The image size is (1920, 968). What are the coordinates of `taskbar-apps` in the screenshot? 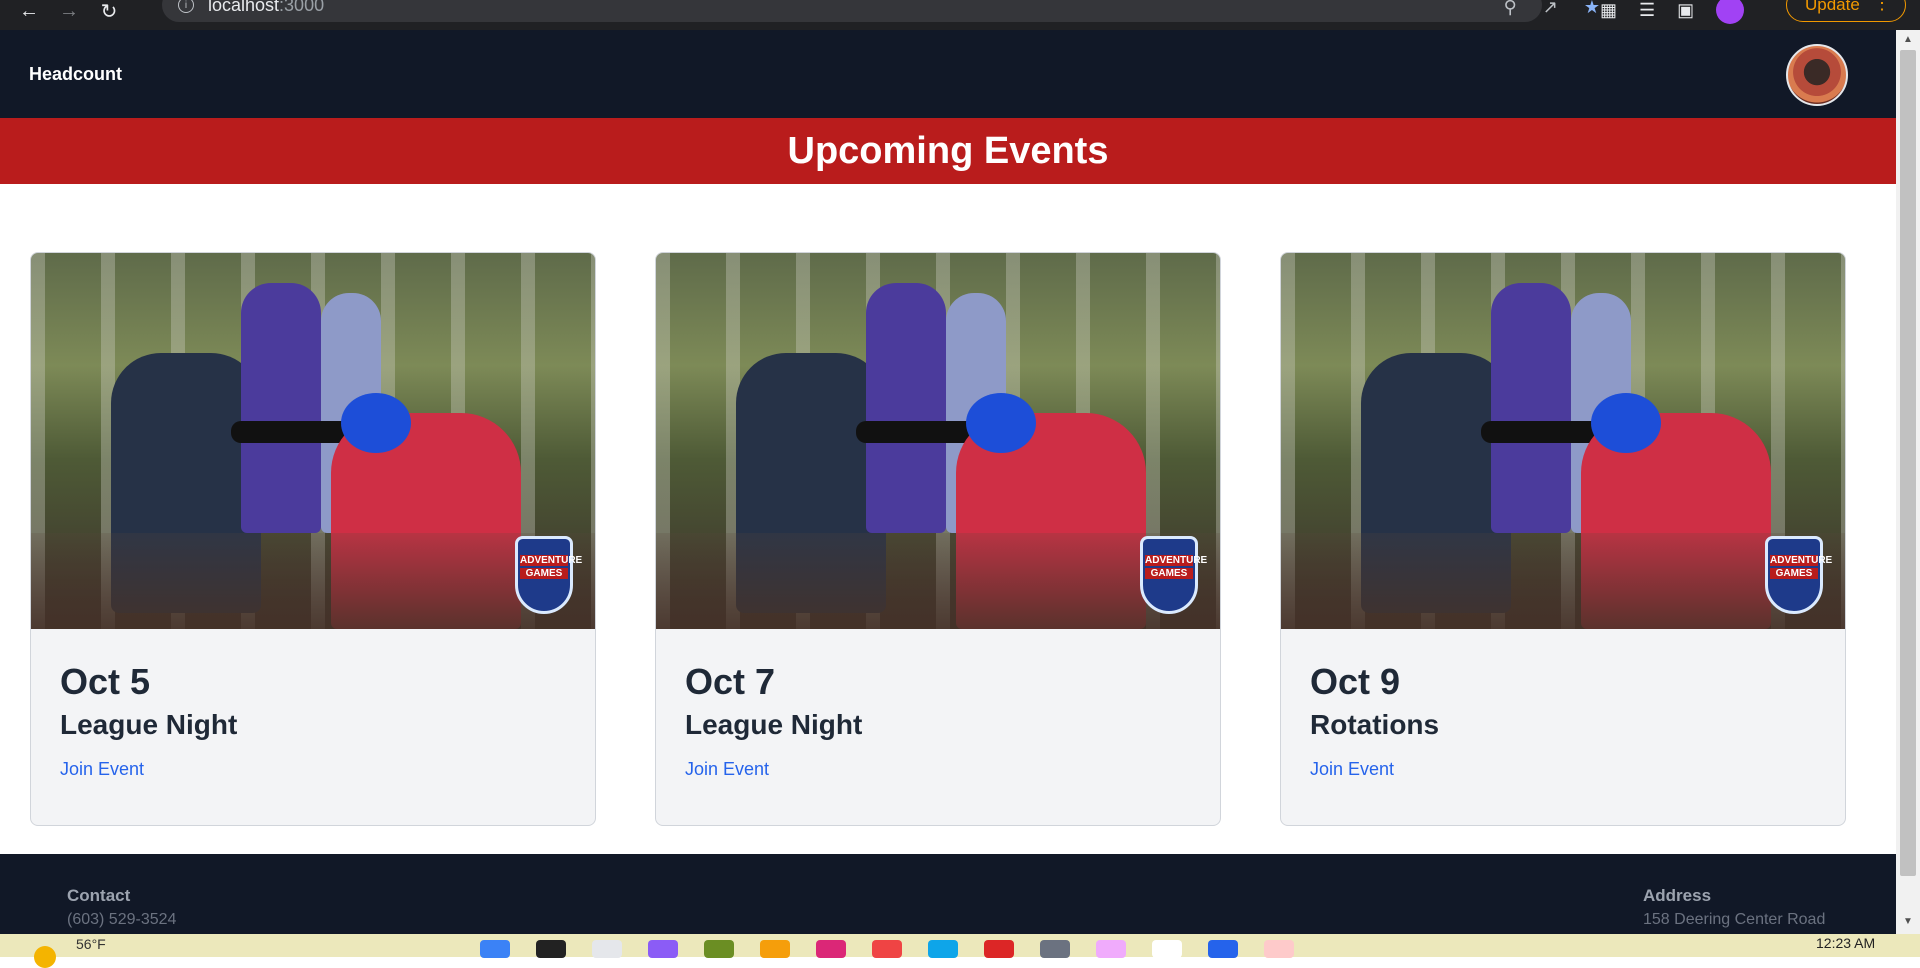 It's located at (887, 949).